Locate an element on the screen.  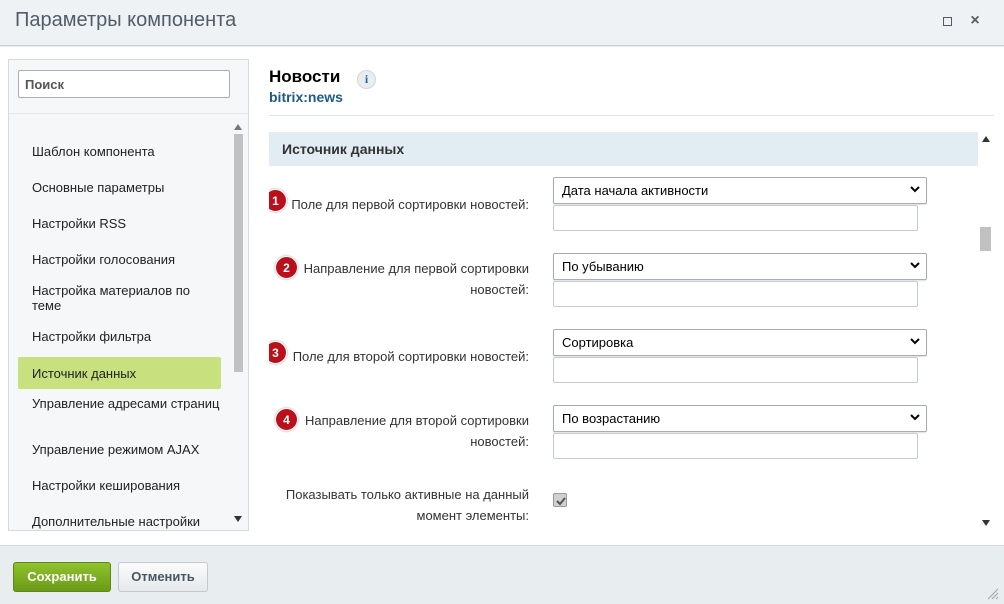
dialog-title: Параметры компонента is located at coordinates (126, 20).